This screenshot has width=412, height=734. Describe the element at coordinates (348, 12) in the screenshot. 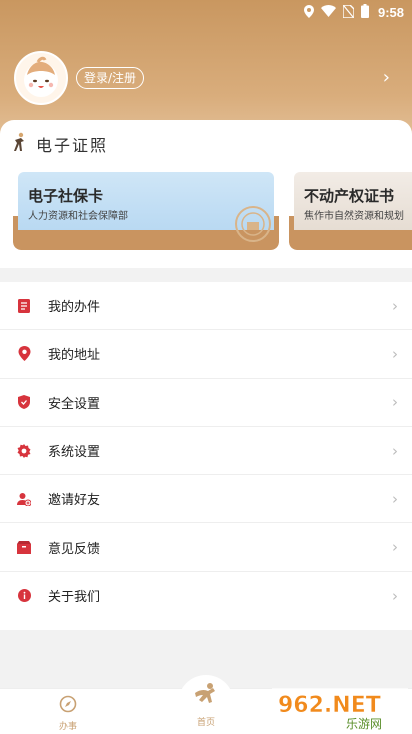

I see `no-sim-icon` at that location.